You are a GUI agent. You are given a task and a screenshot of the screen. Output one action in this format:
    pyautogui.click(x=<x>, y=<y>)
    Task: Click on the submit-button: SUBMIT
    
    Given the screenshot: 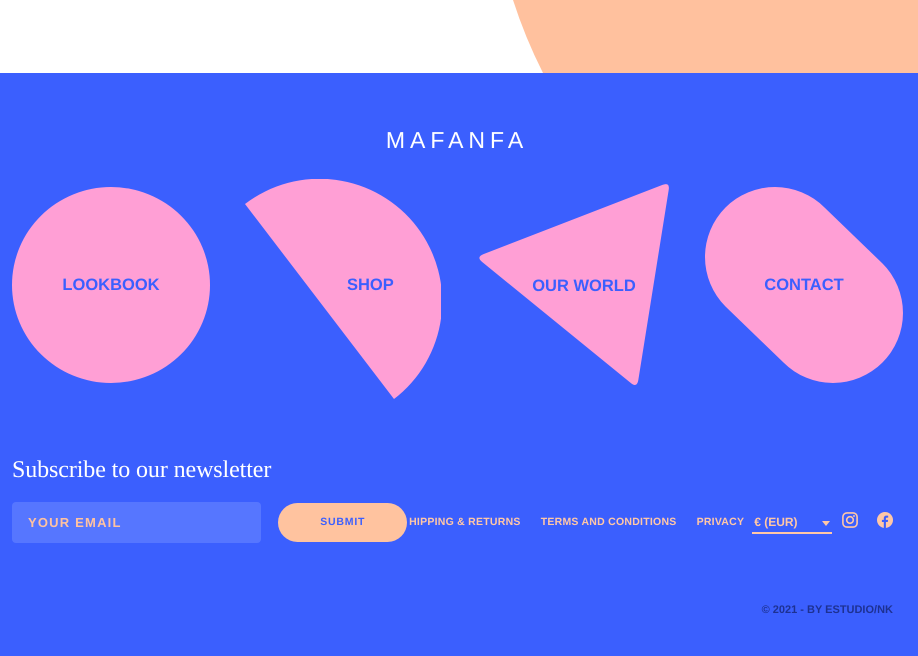 What is the action you would take?
    pyautogui.click(x=343, y=522)
    